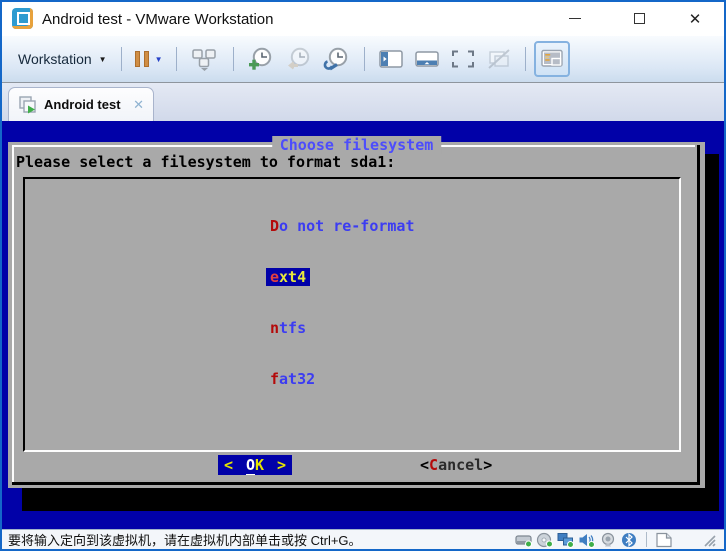 The width and height of the screenshot is (726, 551). I want to click on minimize-icon, so click(575, 18).